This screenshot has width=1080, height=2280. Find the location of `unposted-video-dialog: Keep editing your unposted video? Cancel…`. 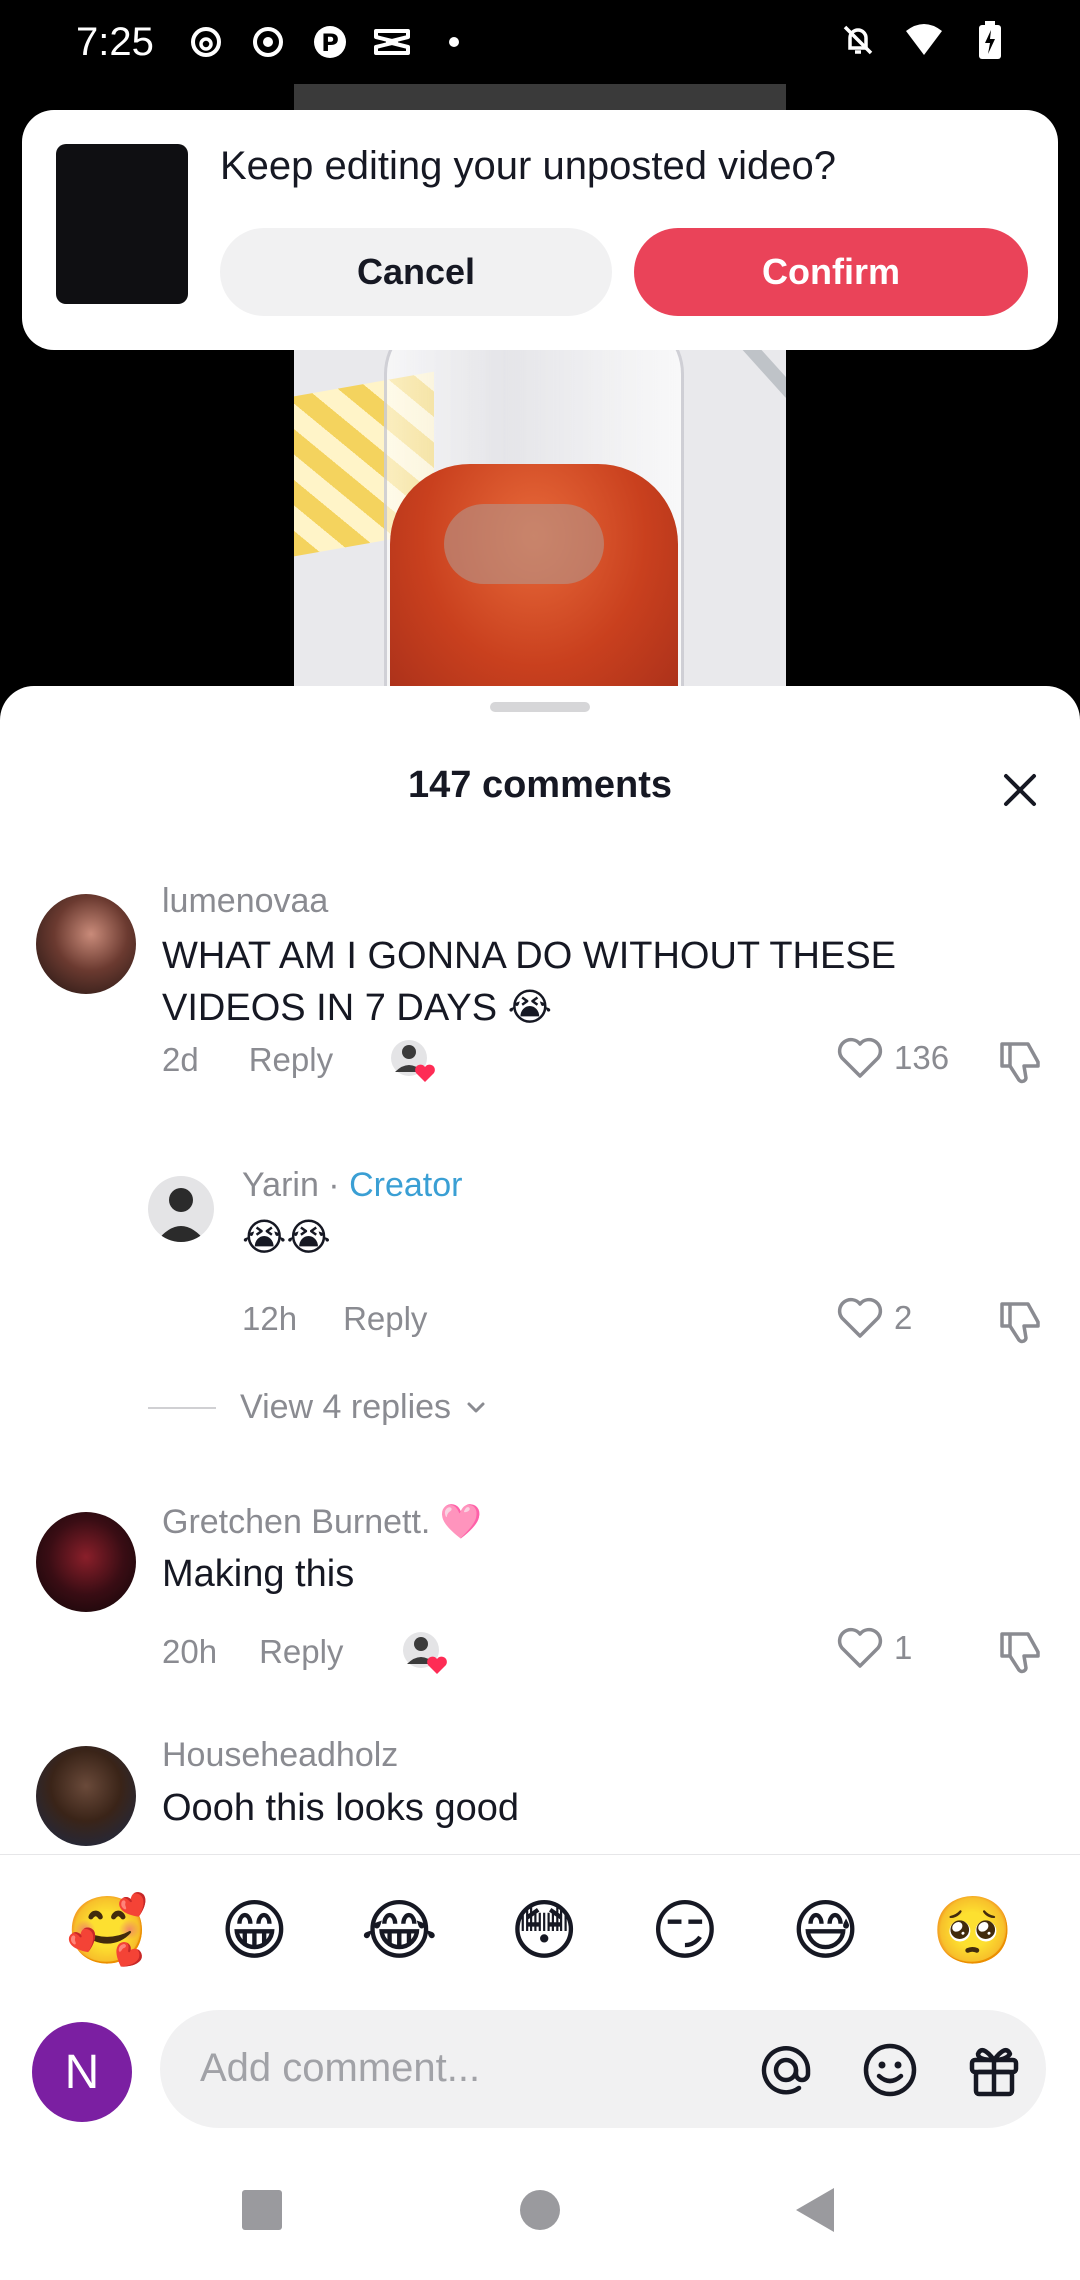

unposted-video-dialog: Keep editing your unposted video? Cancel… is located at coordinates (540, 230).